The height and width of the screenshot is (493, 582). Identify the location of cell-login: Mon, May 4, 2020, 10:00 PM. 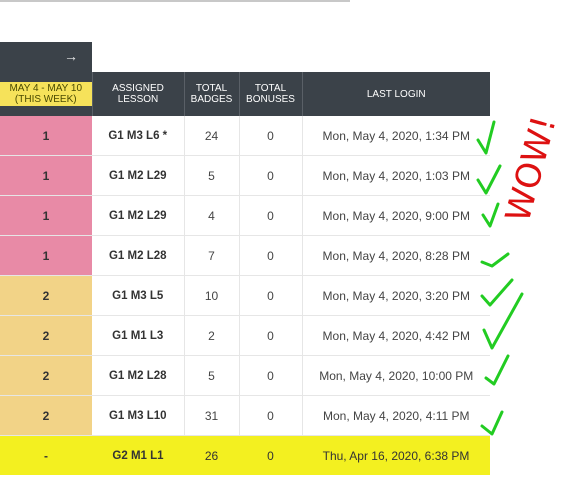
(396, 375).